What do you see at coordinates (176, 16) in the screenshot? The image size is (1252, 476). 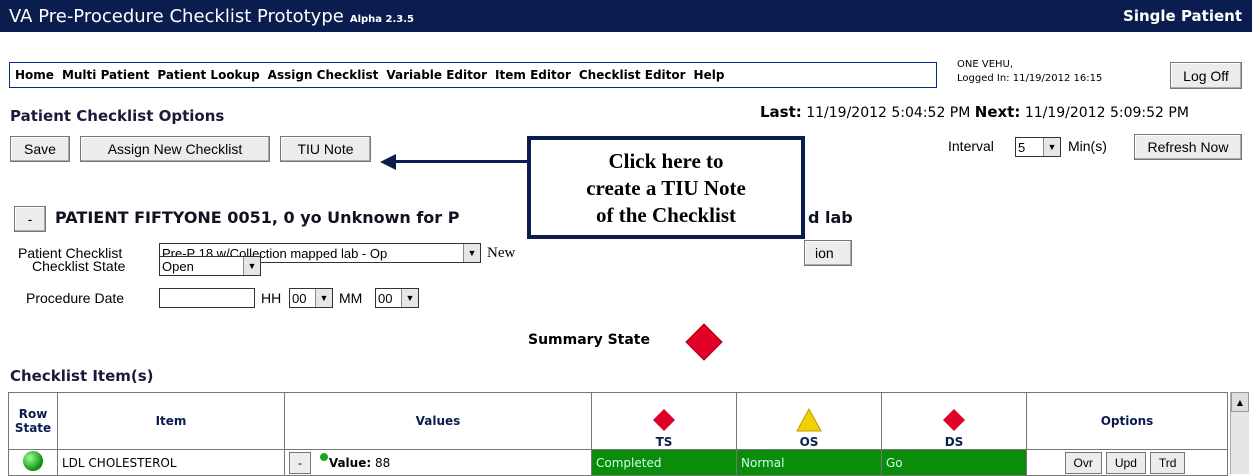 I see `app-title: VA Pre-Procedure Checklist Prototype` at bounding box center [176, 16].